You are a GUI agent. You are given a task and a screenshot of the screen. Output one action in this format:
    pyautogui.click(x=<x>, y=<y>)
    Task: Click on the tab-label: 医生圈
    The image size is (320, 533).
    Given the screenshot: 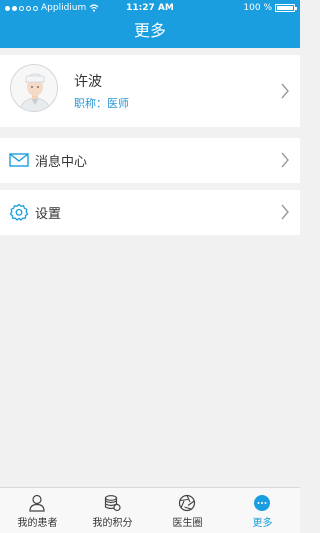 What is the action you would take?
    pyautogui.click(x=187, y=523)
    